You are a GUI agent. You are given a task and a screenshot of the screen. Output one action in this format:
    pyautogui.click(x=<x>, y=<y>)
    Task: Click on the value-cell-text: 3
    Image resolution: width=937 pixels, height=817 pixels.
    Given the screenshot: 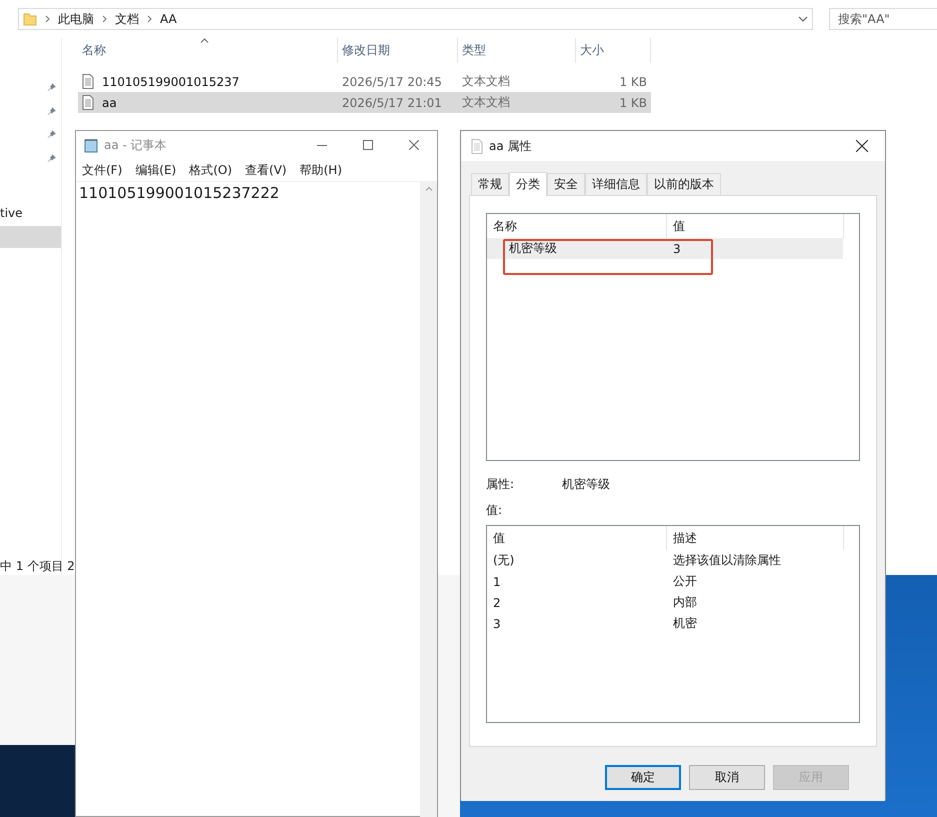 What is the action you would take?
    pyautogui.click(x=497, y=623)
    